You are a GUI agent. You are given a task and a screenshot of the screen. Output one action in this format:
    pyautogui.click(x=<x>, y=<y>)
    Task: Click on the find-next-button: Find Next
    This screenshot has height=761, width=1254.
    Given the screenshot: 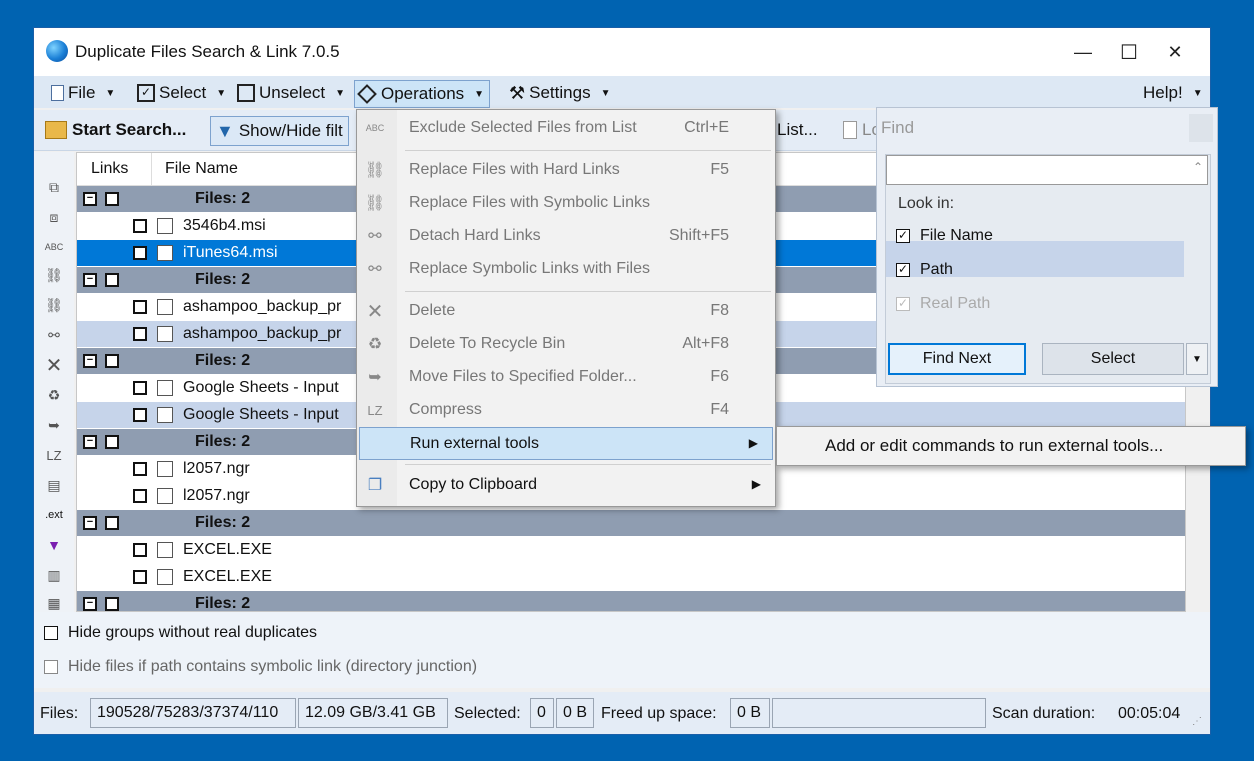 What is the action you would take?
    pyautogui.click(x=957, y=359)
    